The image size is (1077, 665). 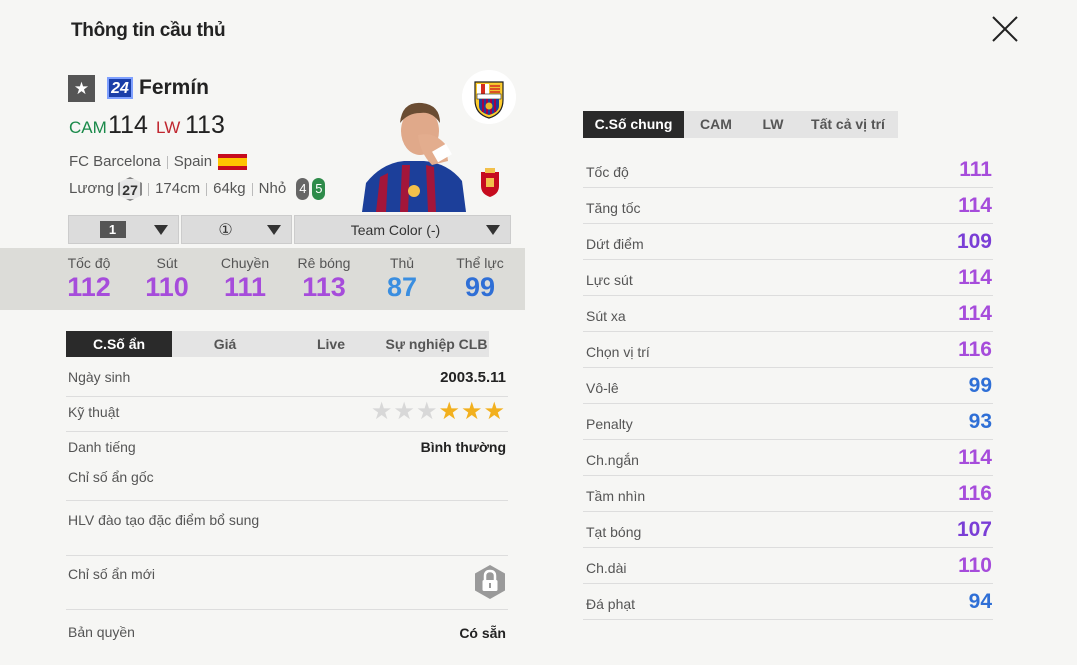 I want to click on level-dropdown: 1, so click(x=123, y=229).